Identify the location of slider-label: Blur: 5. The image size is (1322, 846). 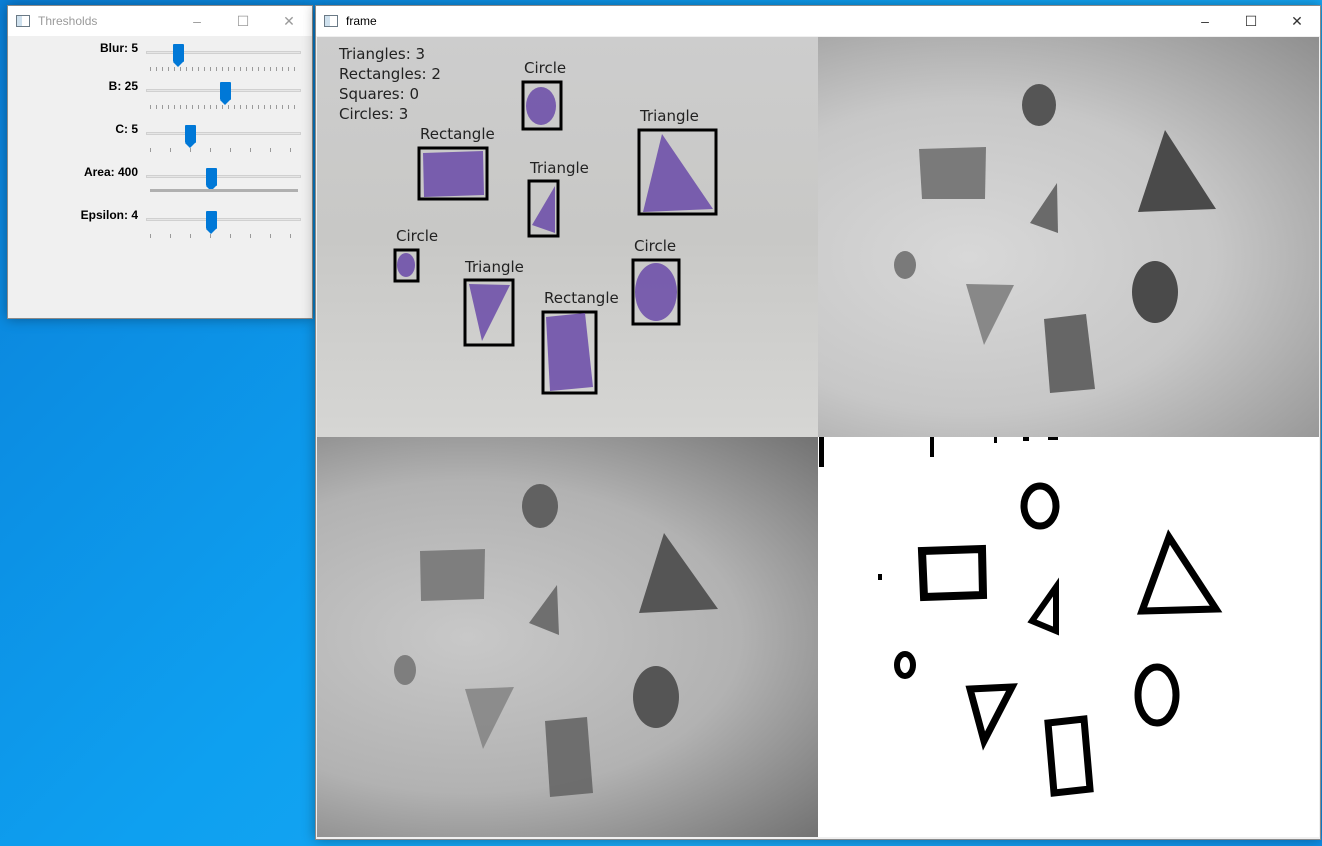
(118, 48).